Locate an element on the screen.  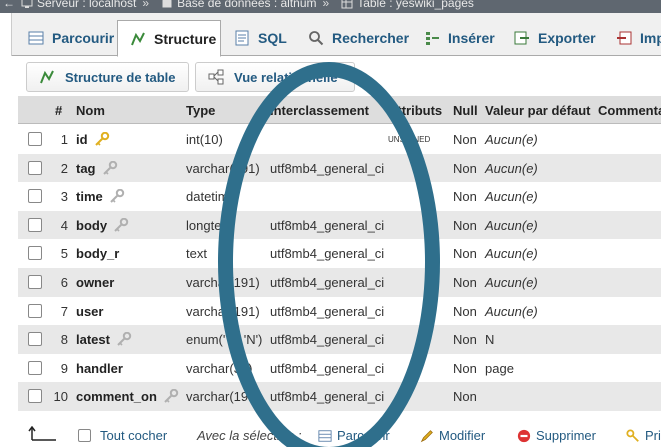
col-name: Nom is located at coordinates (90, 110).